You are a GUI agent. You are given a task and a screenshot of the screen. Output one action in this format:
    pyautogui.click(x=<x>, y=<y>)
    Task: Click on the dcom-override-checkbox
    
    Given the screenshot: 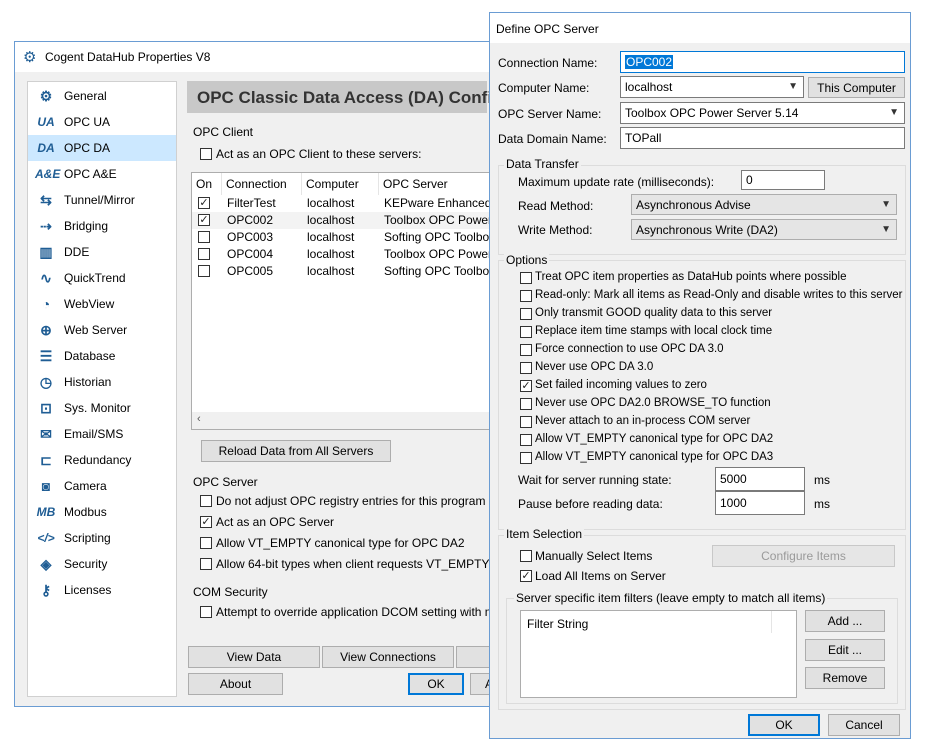 What is the action you would take?
    pyautogui.click(x=206, y=612)
    